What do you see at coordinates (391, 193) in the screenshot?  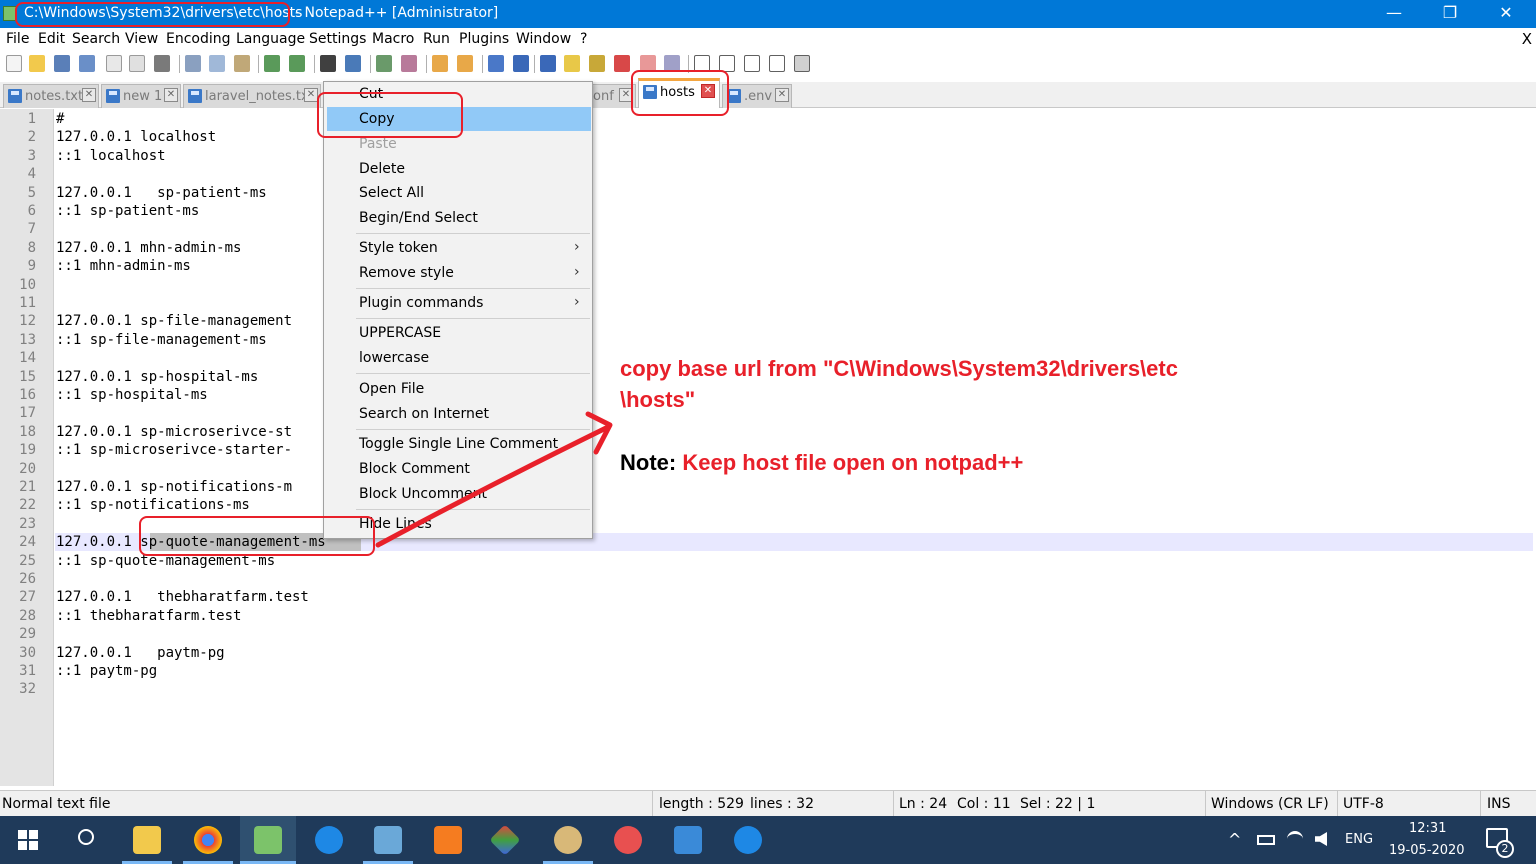 I see `ctx-select-all: Select All` at bounding box center [391, 193].